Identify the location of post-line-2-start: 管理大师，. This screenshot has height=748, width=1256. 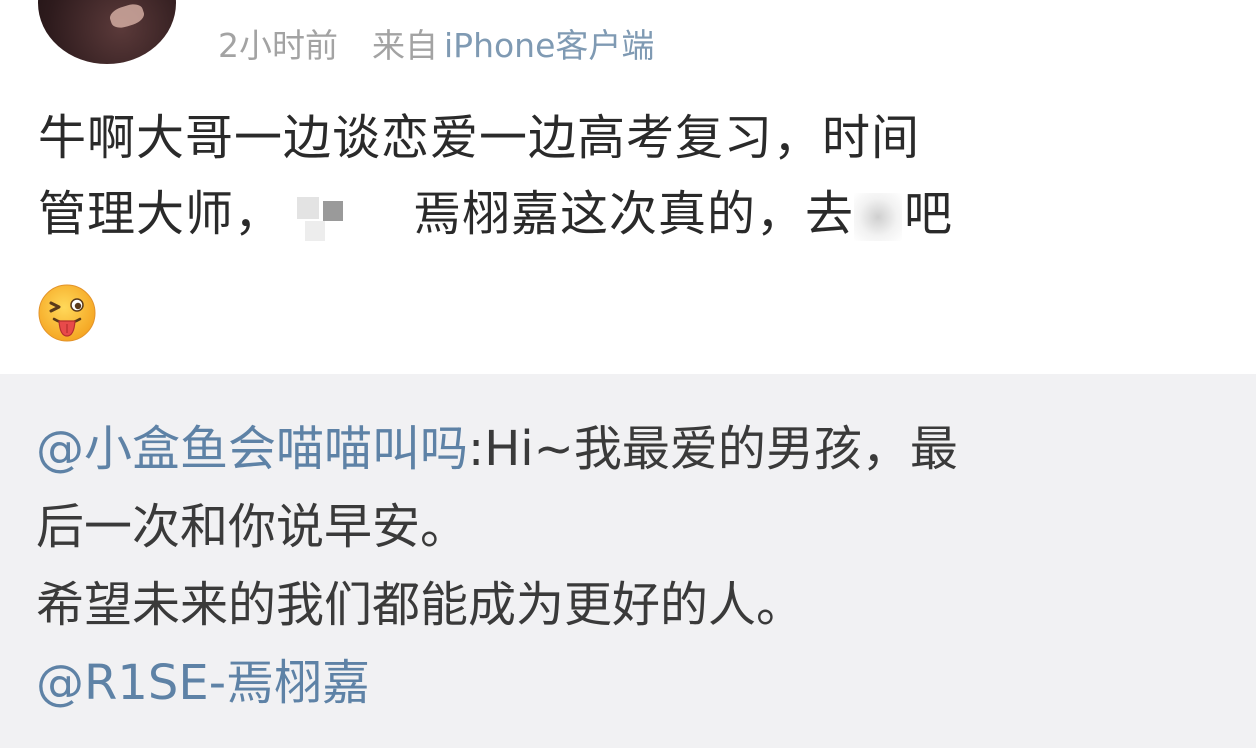
(161, 214).